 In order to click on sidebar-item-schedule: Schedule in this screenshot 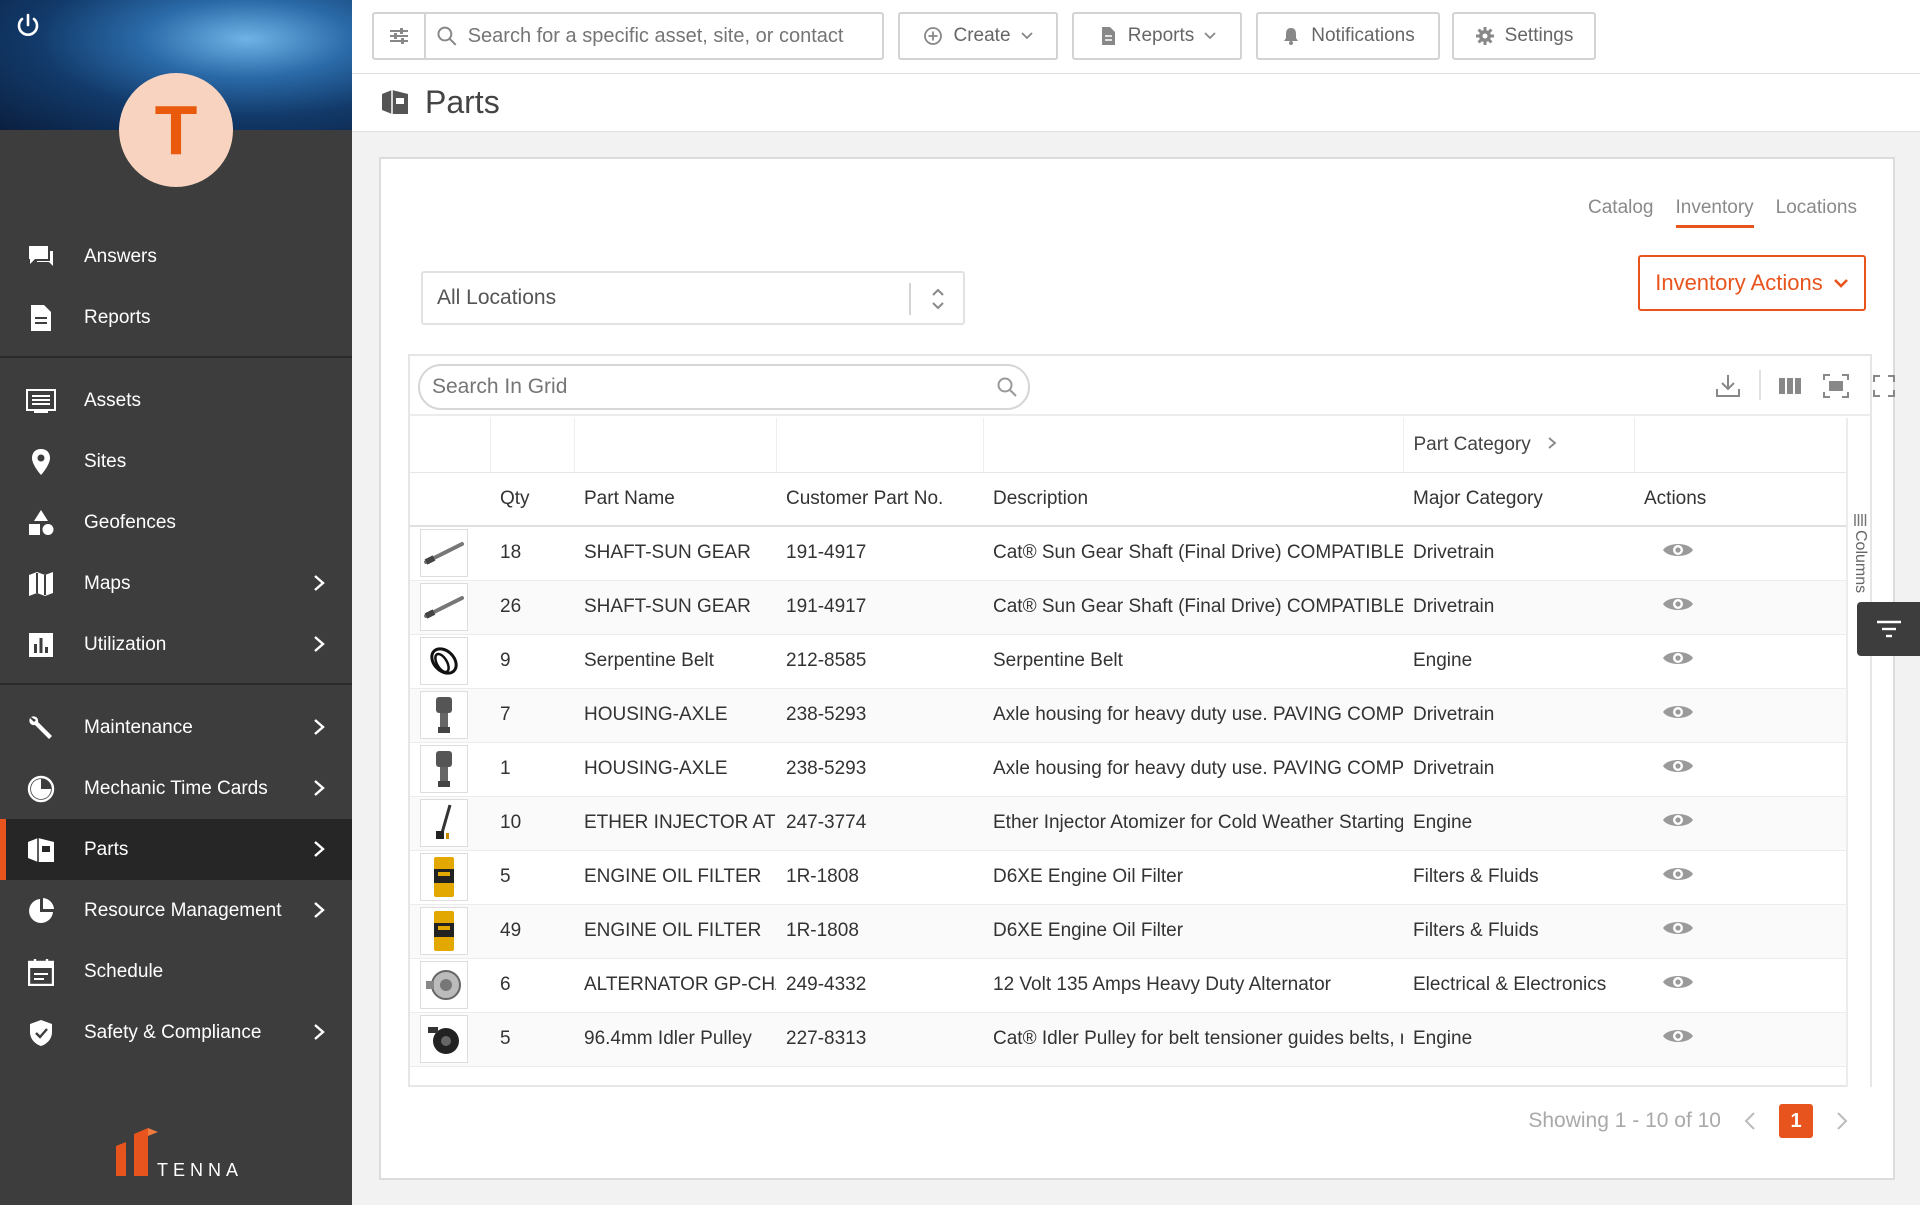, I will do `click(176, 971)`.